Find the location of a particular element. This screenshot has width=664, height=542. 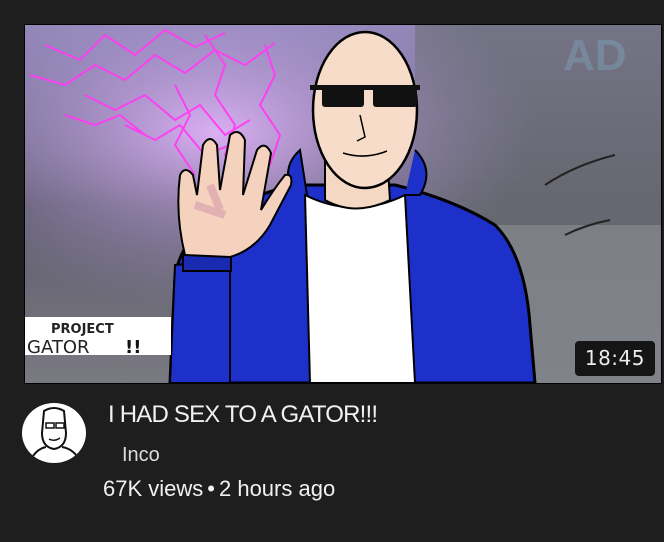

channel-avatar is located at coordinates (54, 433).